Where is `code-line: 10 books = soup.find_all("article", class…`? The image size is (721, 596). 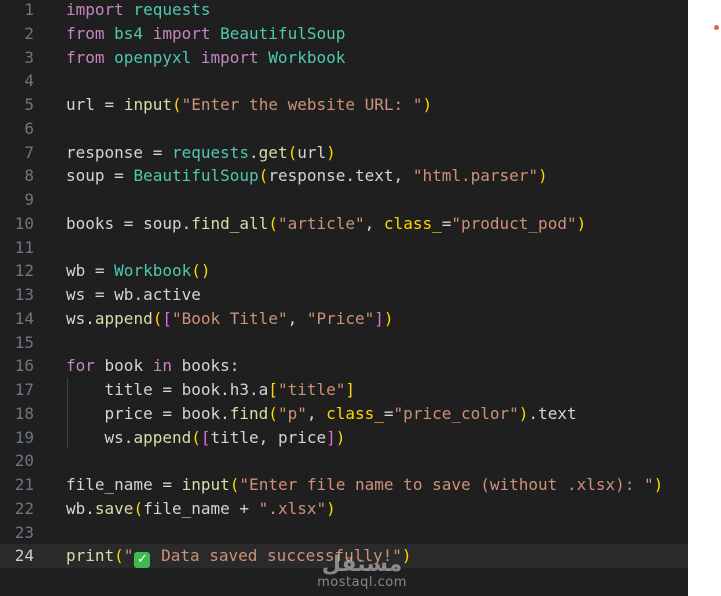
code-line: 10 books = soup.find_all("article", class… is located at coordinates (344, 224).